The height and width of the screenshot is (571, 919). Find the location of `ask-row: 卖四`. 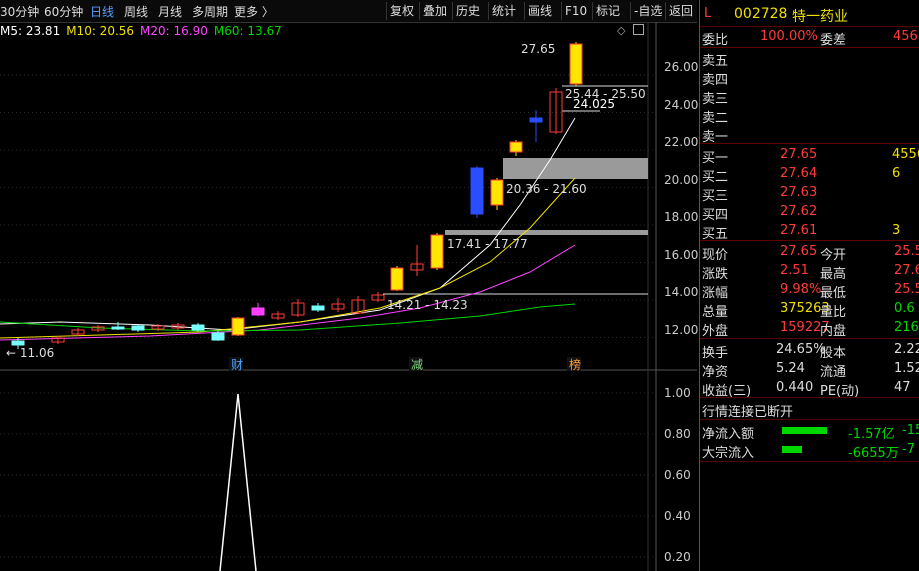

ask-row: 卖四 is located at coordinates (809, 78).